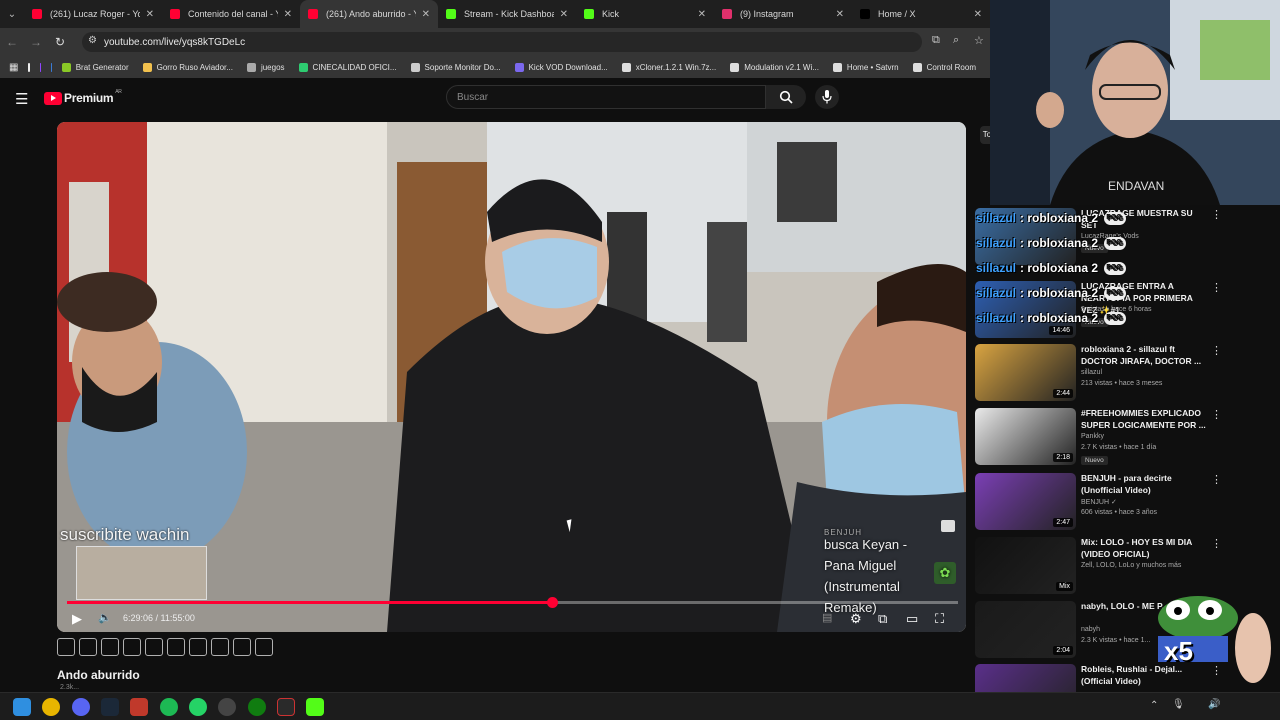 The width and height of the screenshot is (1280, 720). Describe the element at coordinates (95, 67) in the screenshot. I see `bookmark-item: Brat Generator` at that location.